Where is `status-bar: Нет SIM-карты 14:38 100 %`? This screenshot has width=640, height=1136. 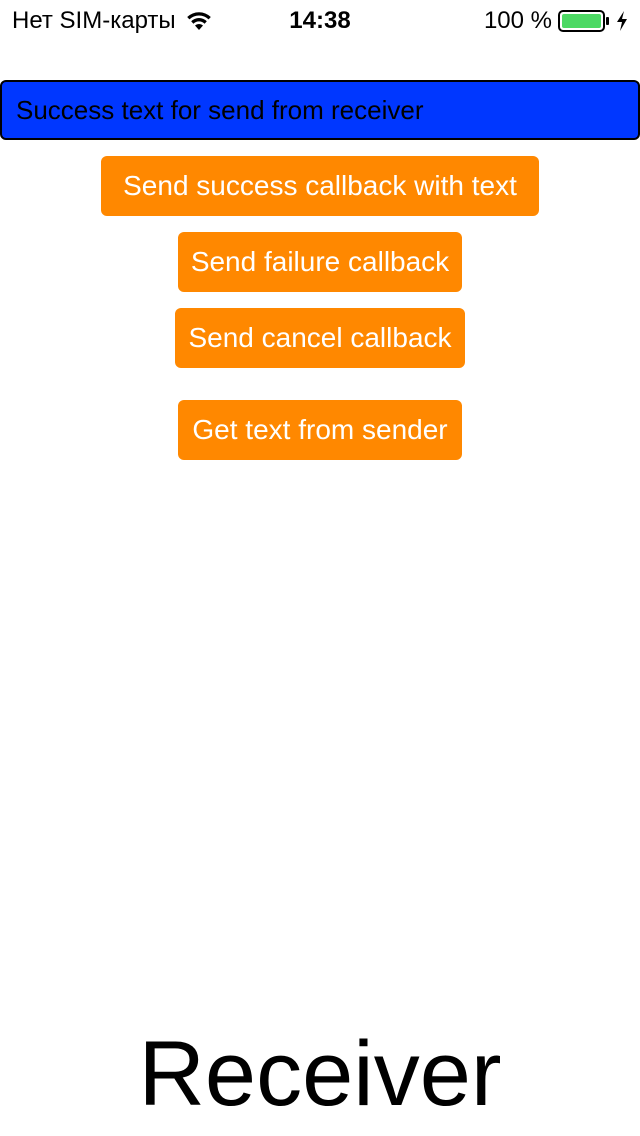 status-bar: Нет SIM-карты 14:38 100 % is located at coordinates (320, 20).